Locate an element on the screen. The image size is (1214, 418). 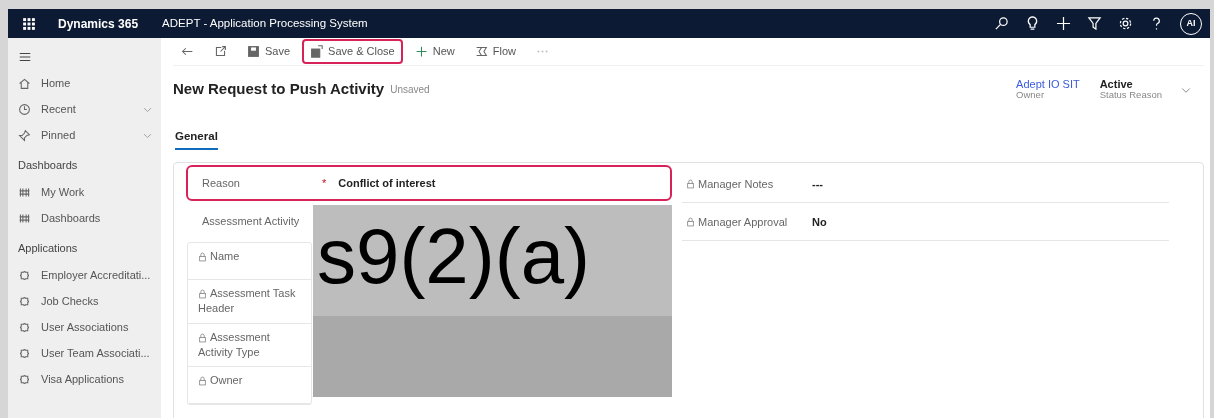
nav-link: Dashboards is located at coordinates (71, 218).